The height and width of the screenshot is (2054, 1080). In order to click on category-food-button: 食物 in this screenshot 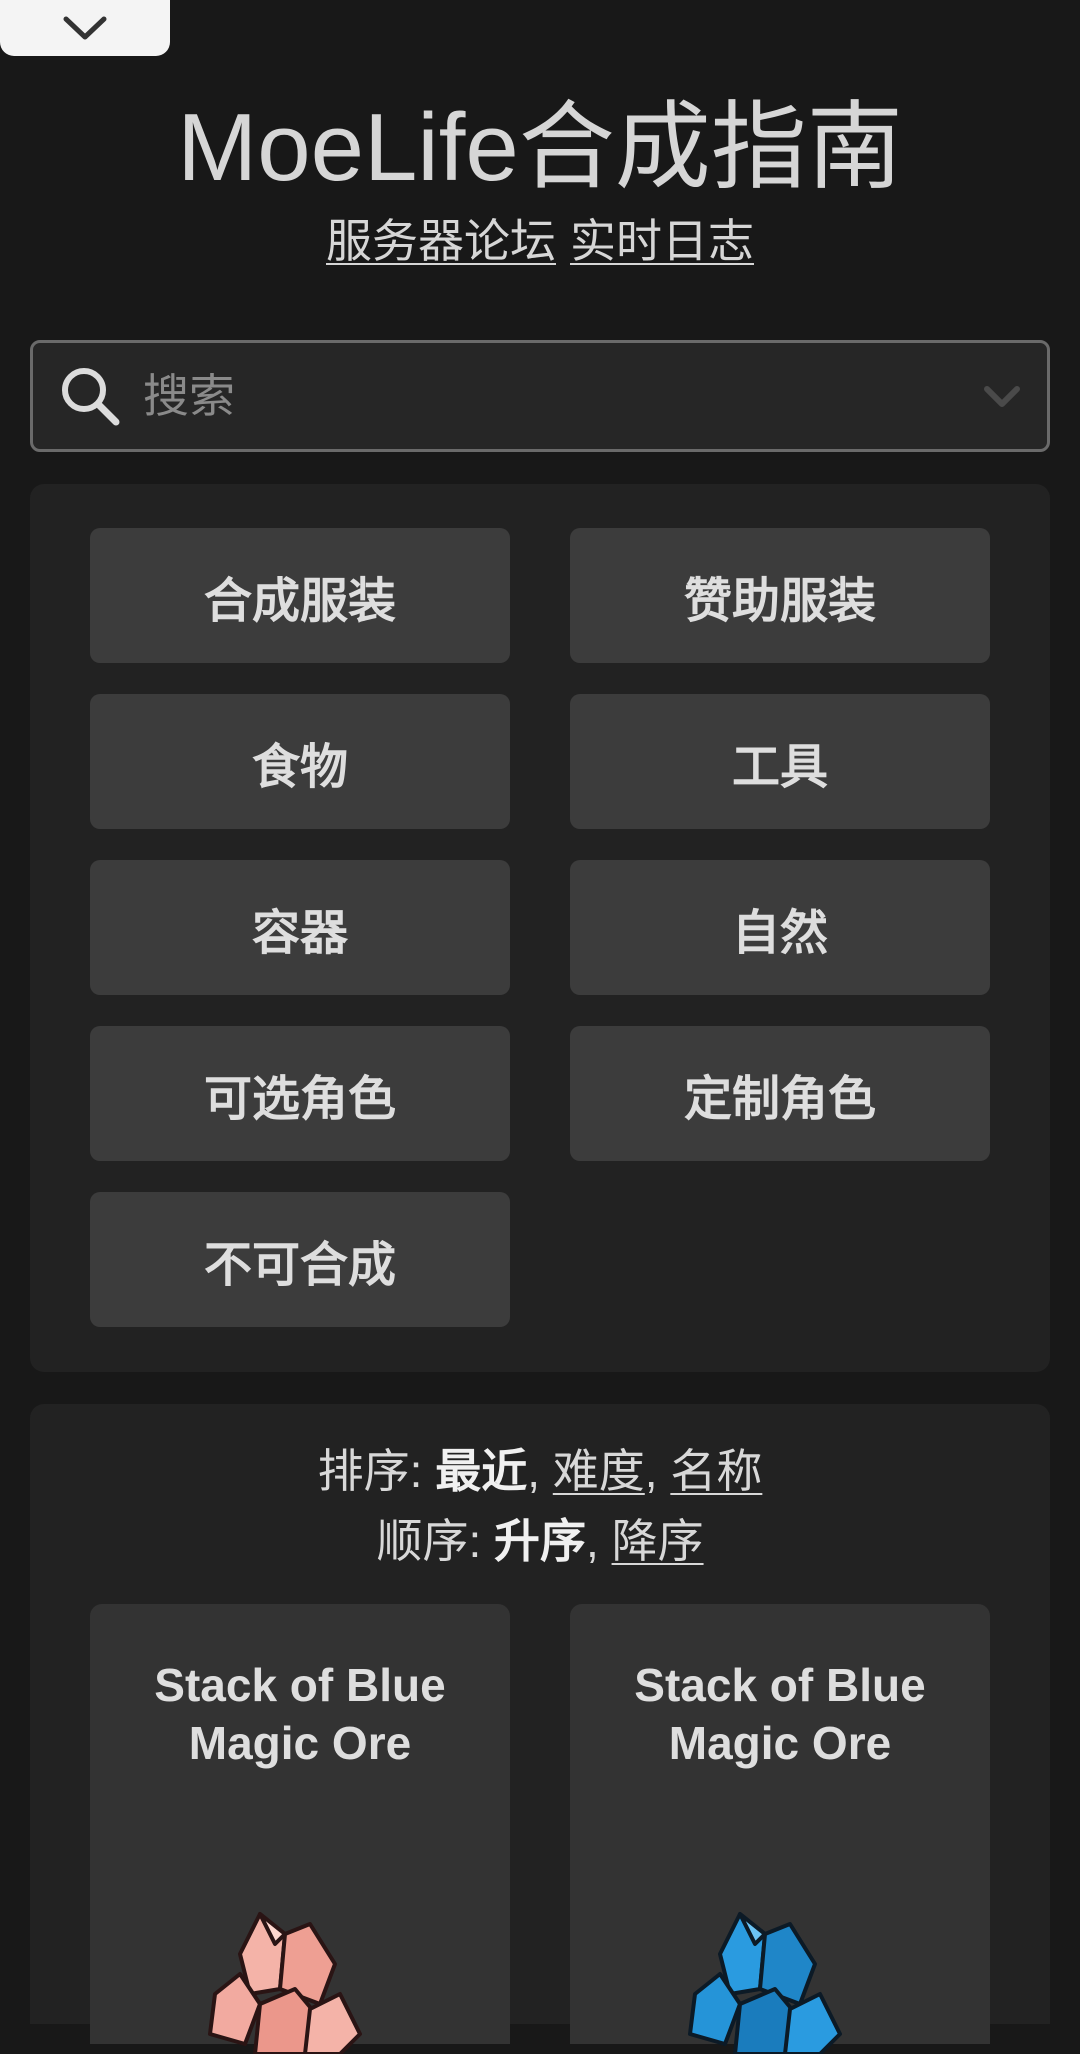, I will do `click(300, 761)`.